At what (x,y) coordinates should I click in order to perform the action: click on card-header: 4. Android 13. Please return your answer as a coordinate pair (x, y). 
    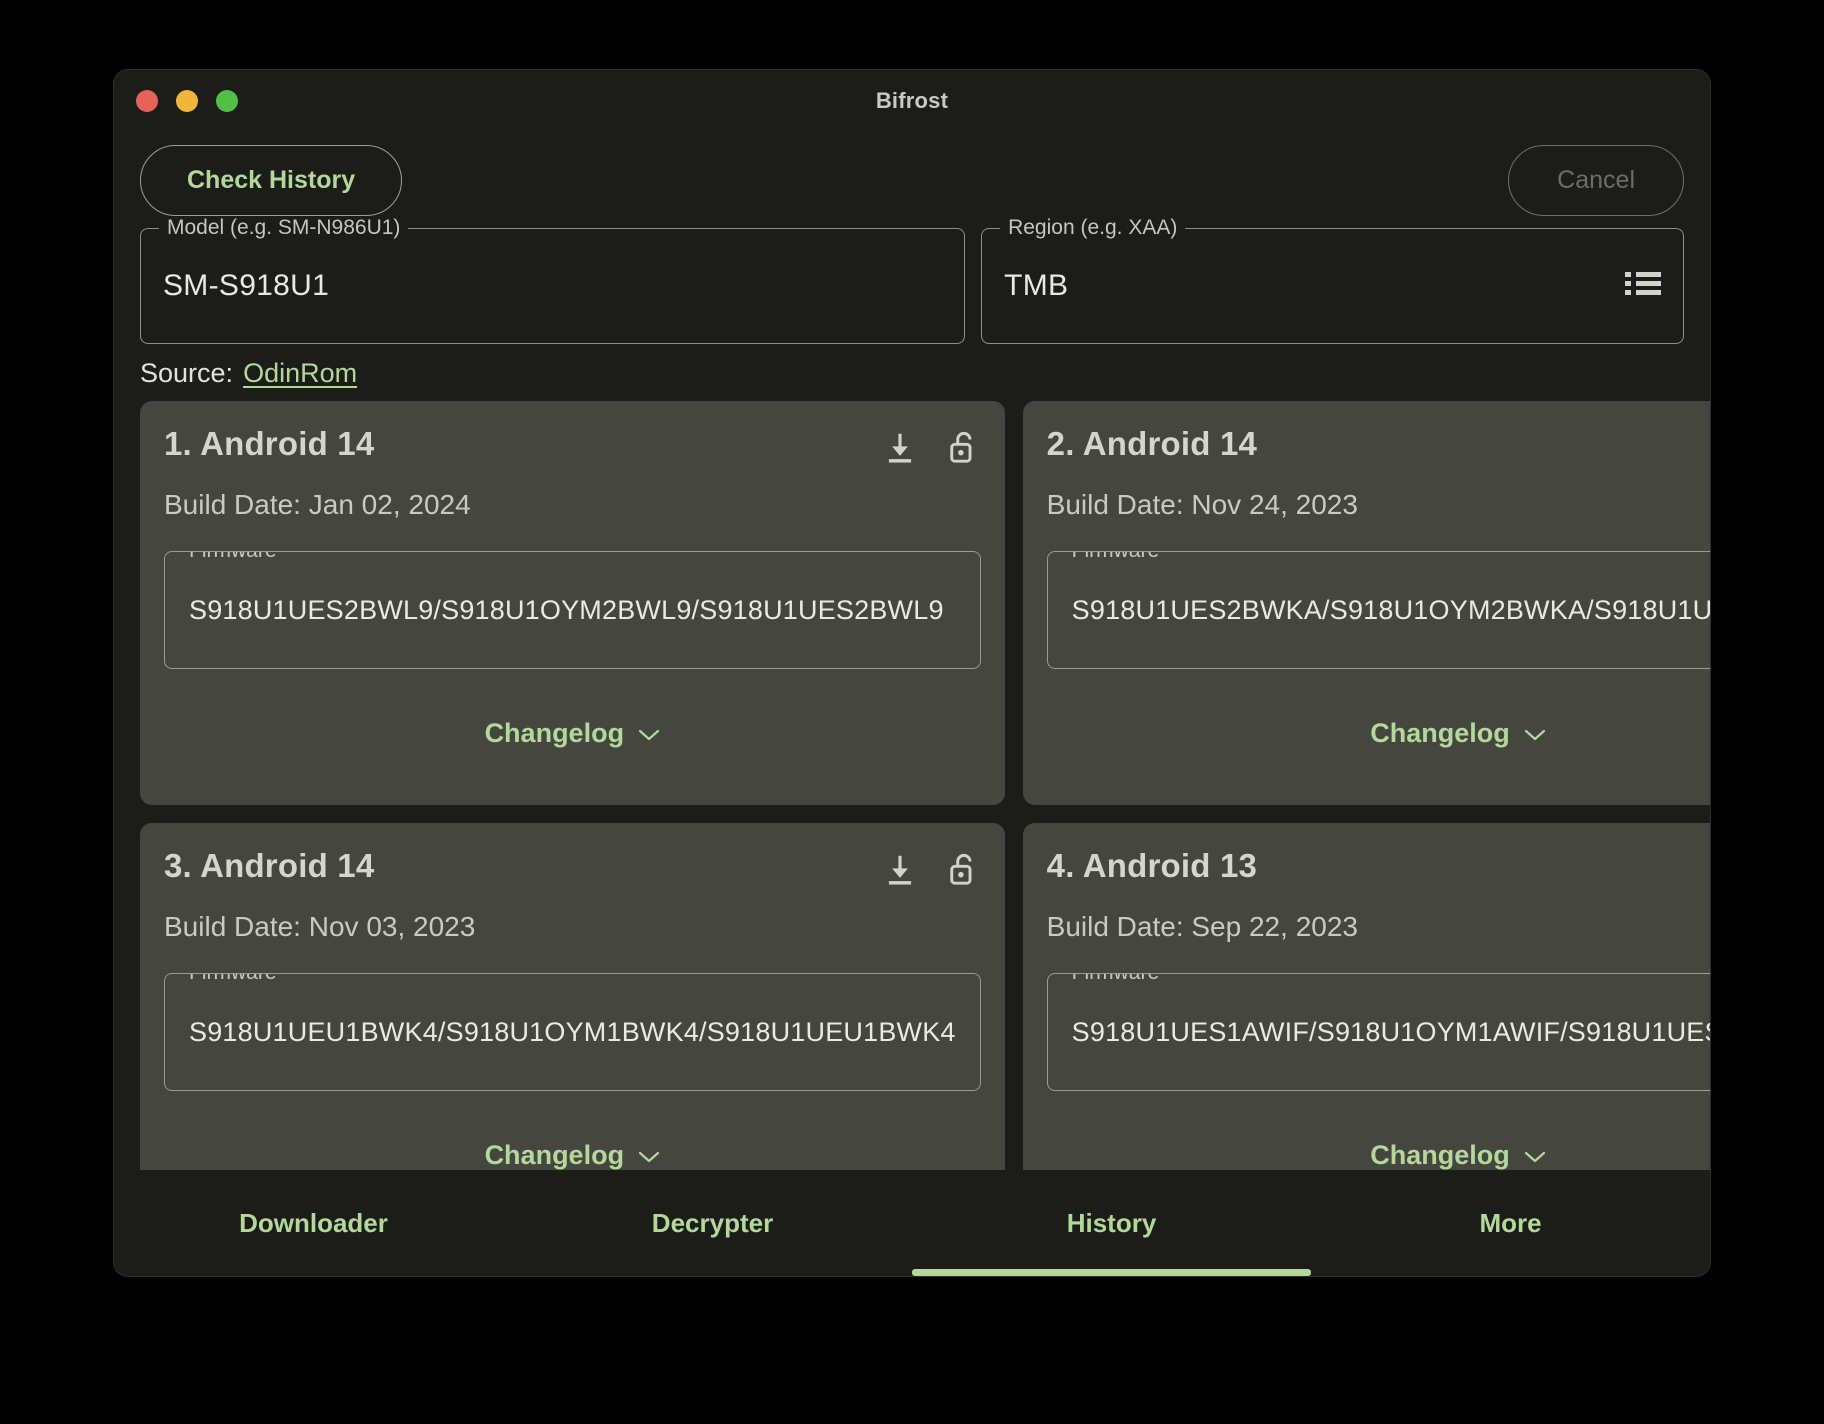
    Looking at the image, I should click on (1378, 868).